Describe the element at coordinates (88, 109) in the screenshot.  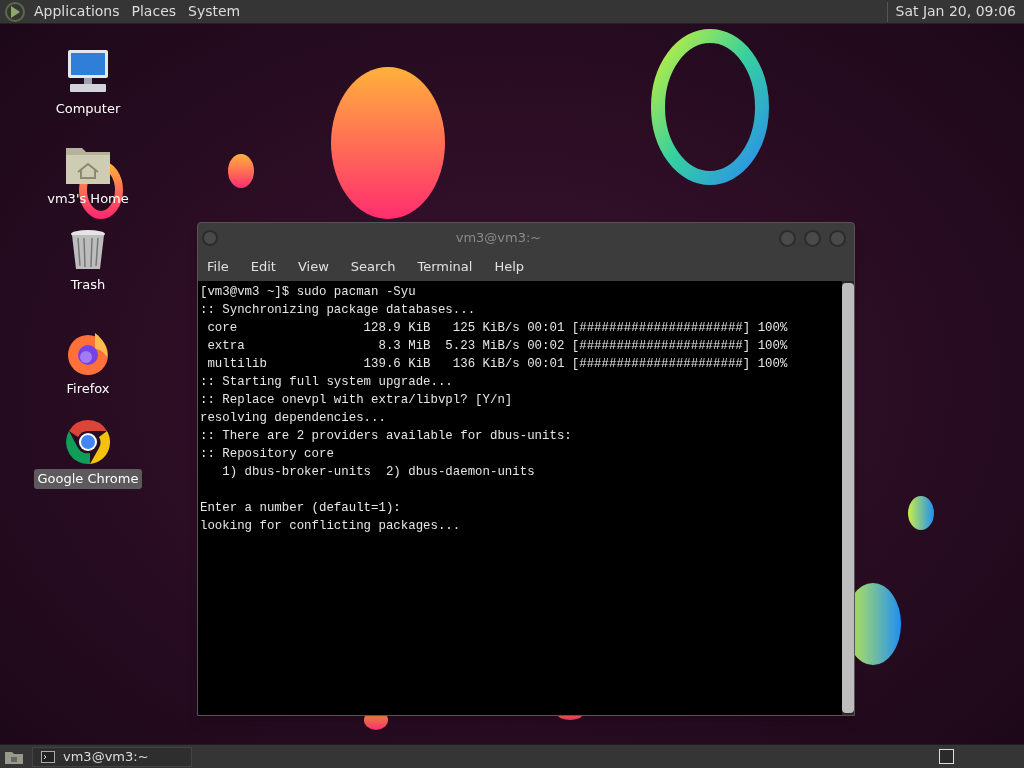
I see `desktop-icon-label: Computer` at that location.